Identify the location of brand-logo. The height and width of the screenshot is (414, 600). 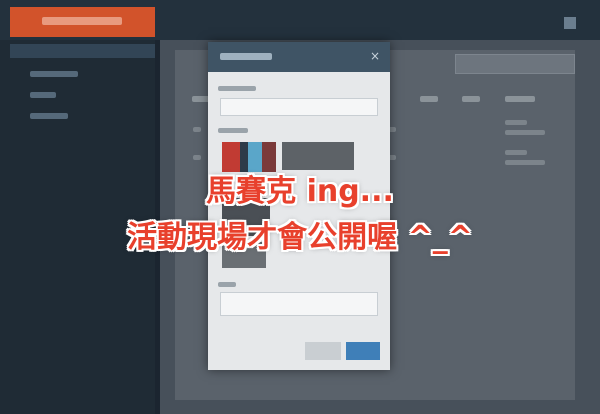
(82, 22).